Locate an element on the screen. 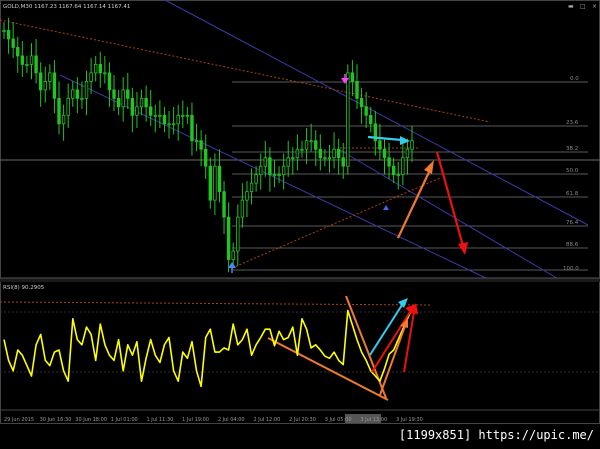 The height and width of the screenshot is (449, 600). rsi-arrows is located at coordinates (393, 347).